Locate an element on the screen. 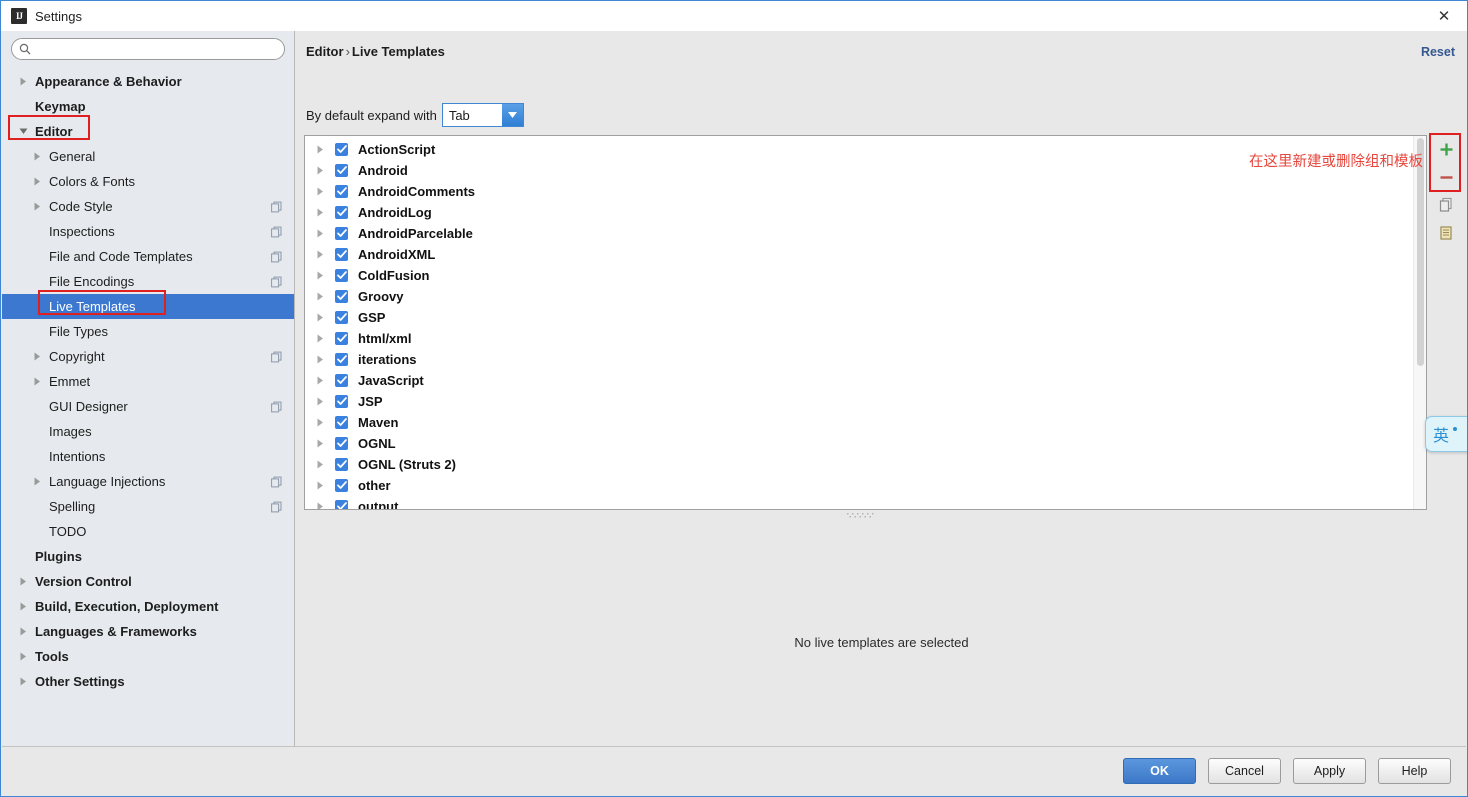  template-group-row: iterations is located at coordinates (865, 359).